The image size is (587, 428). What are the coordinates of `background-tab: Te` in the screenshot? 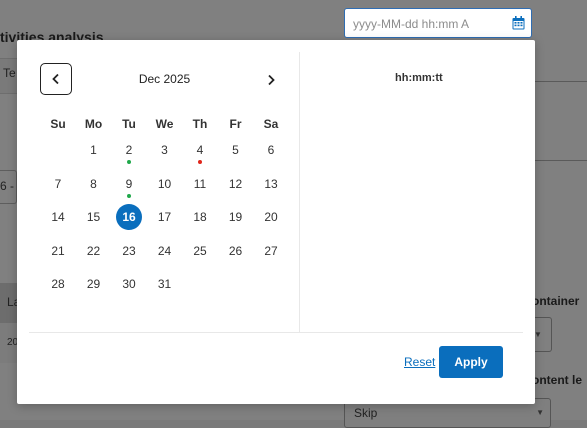 It's located at (9, 73).